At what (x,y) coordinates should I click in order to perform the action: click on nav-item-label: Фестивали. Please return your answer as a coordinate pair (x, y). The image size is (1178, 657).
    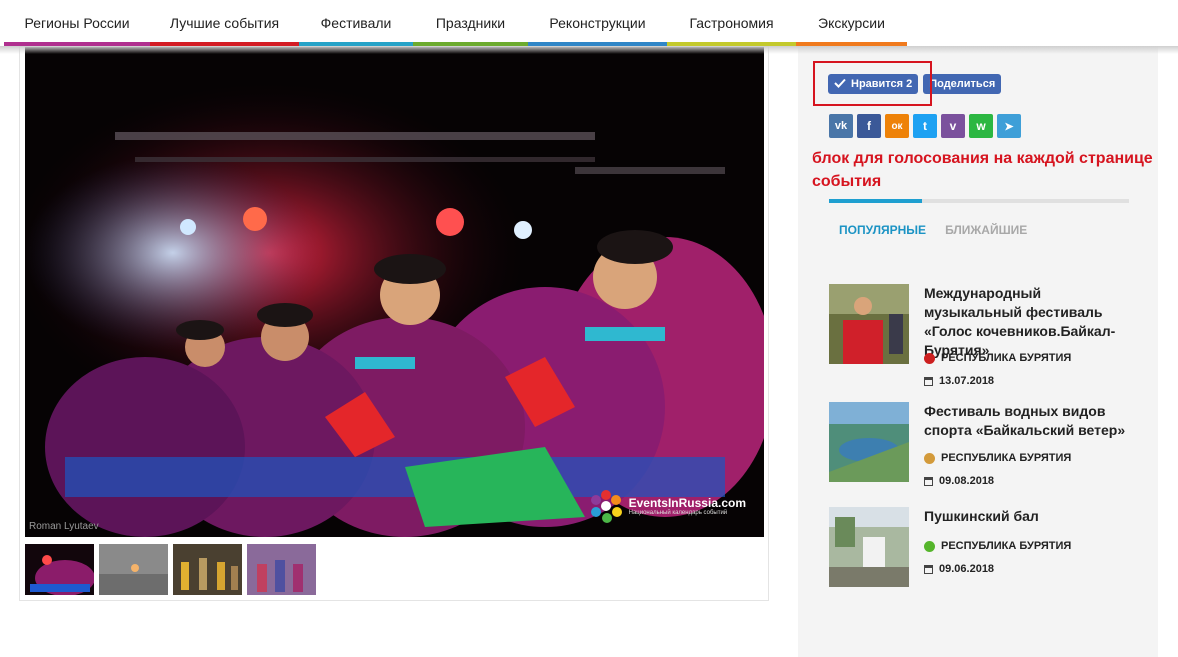
    Looking at the image, I should click on (356, 23).